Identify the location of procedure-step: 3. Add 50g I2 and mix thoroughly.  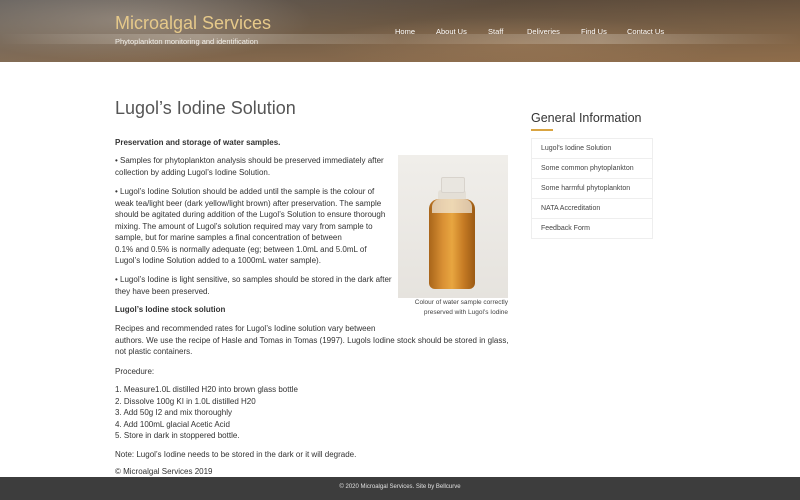
(173, 412).